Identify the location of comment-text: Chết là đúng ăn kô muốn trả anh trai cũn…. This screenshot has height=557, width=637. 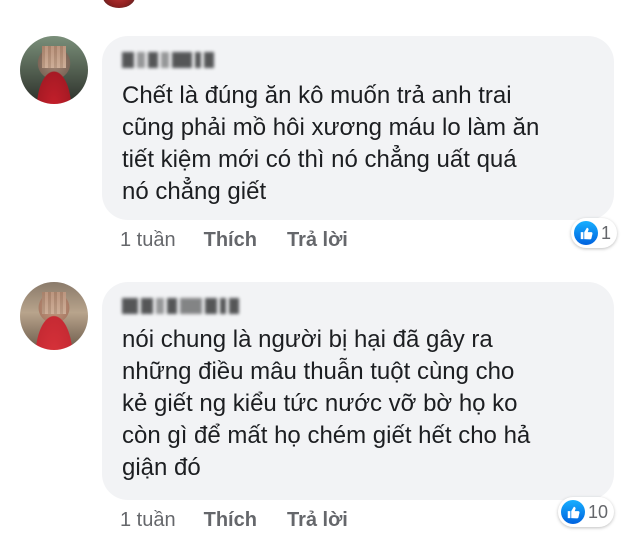
(331, 143).